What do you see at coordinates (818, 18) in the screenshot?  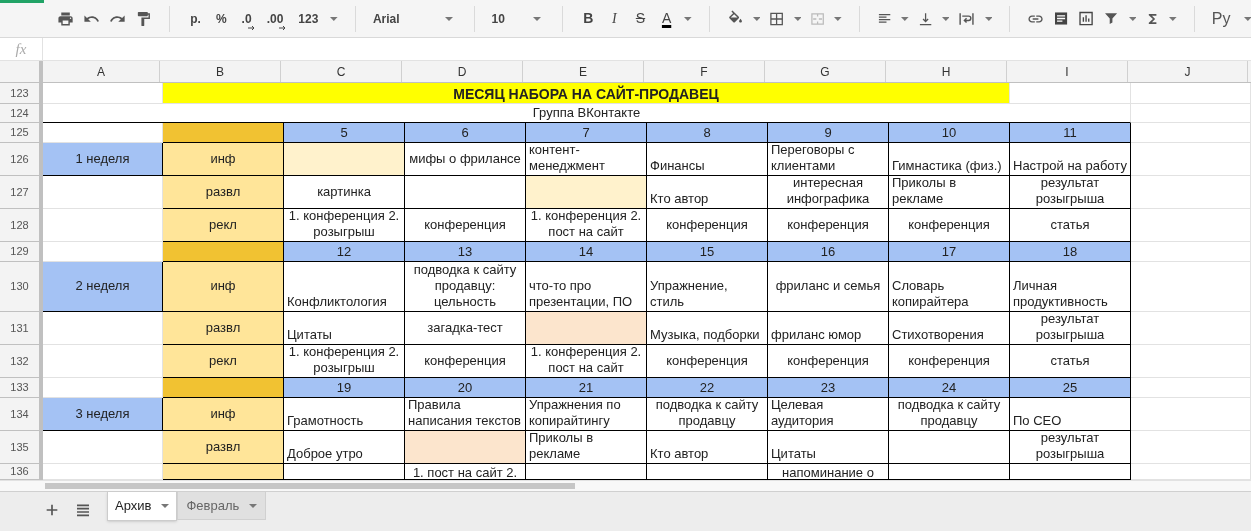 I see `merge-cells-icon` at bounding box center [818, 18].